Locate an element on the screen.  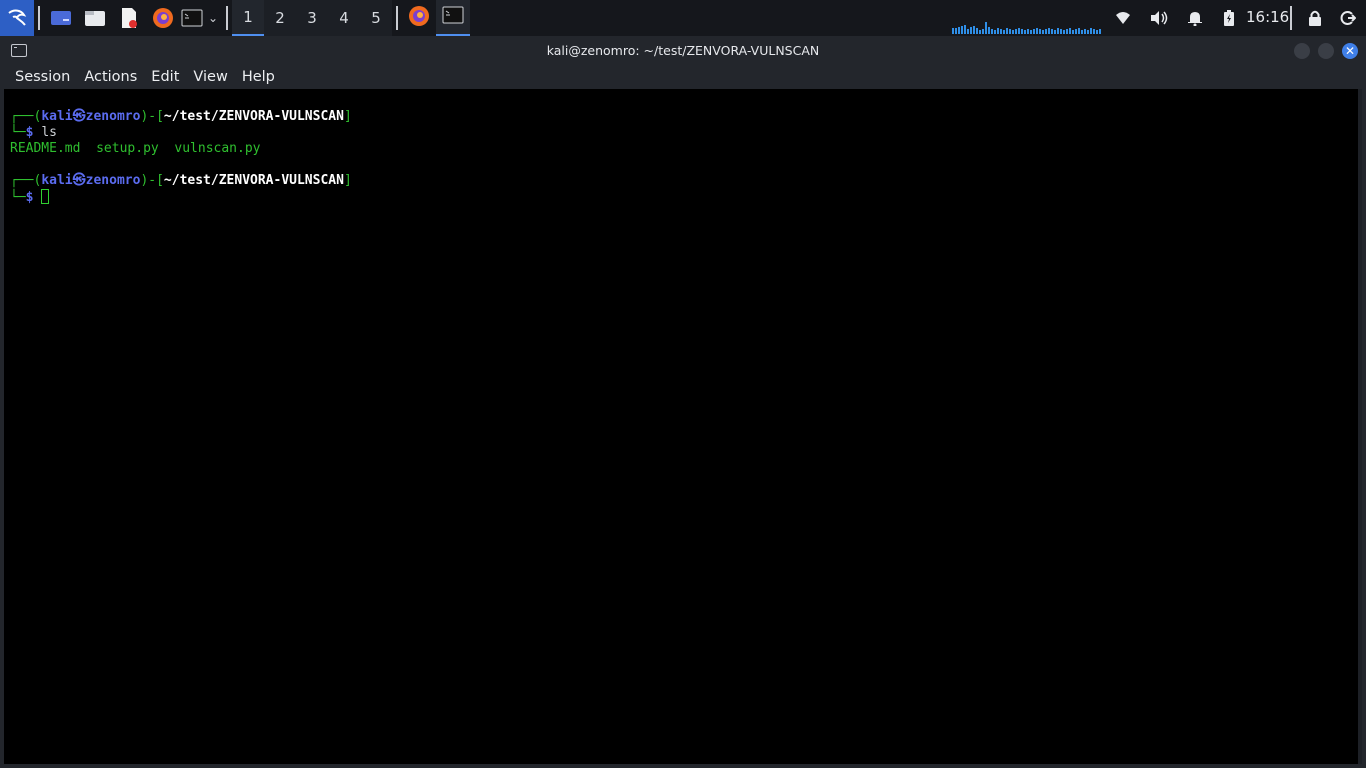
menu-help: Help is located at coordinates (258, 77).